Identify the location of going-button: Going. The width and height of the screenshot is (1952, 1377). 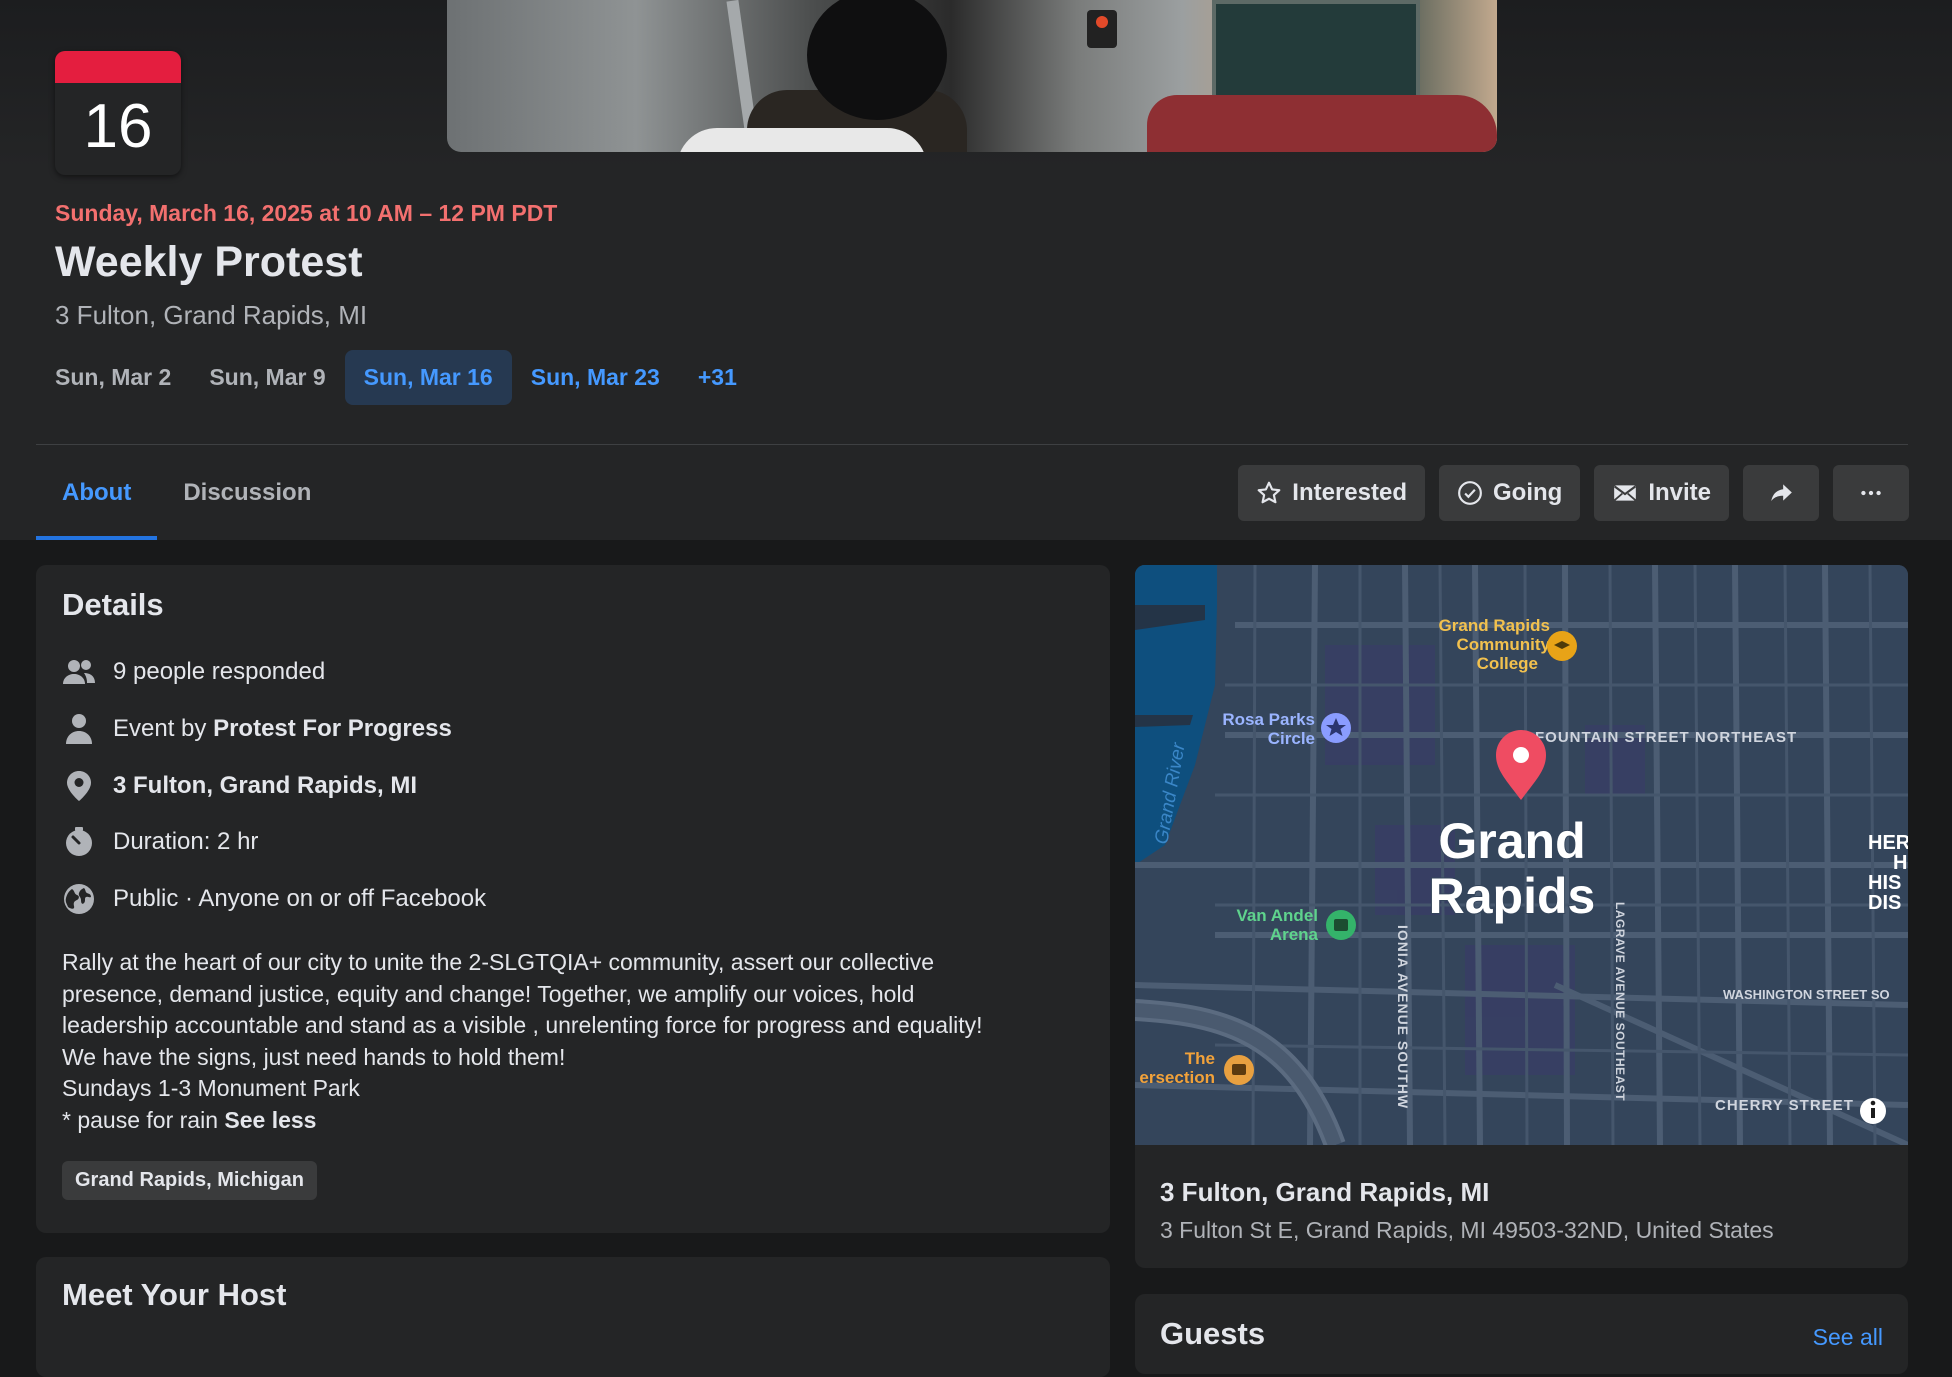
(1509, 493).